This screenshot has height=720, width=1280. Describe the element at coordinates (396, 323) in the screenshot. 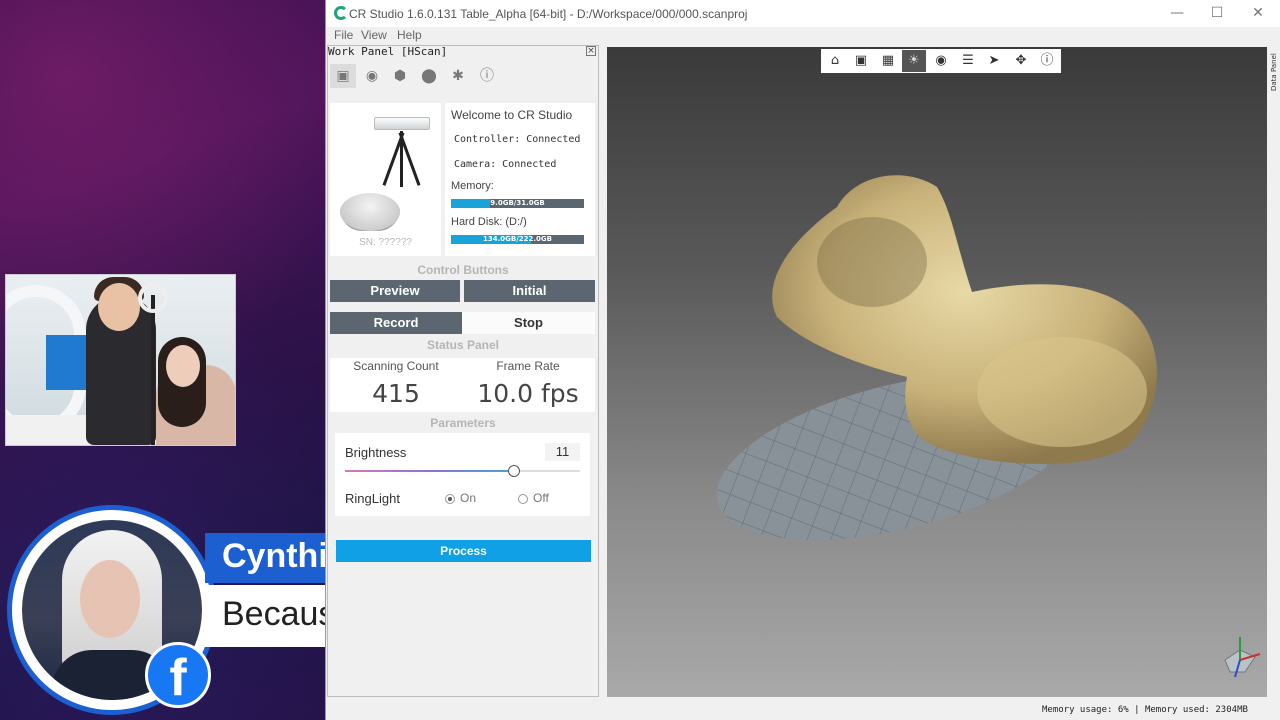

I see `record-button: Record` at that location.